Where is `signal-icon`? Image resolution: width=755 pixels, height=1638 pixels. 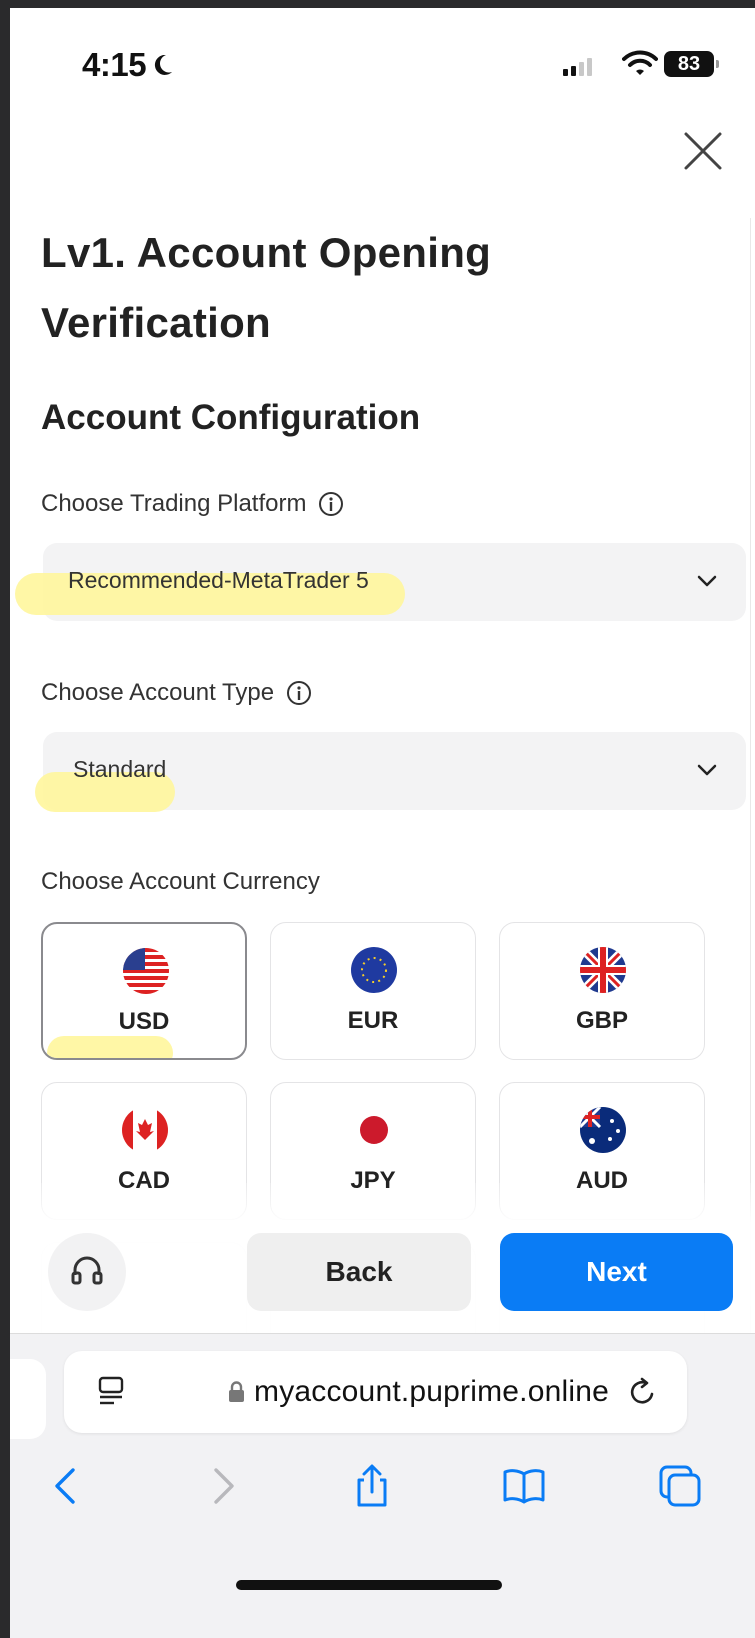
signal-icon is located at coordinates (577, 66).